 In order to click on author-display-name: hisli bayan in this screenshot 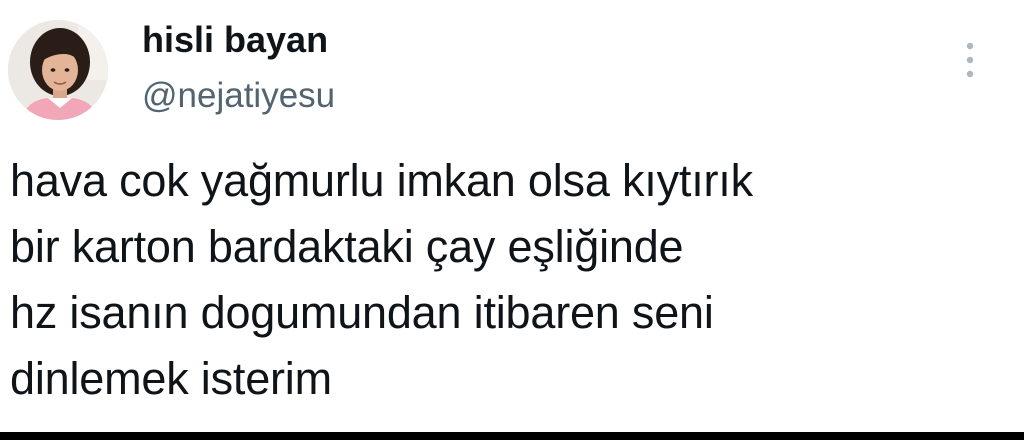, I will do `click(235, 40)`.